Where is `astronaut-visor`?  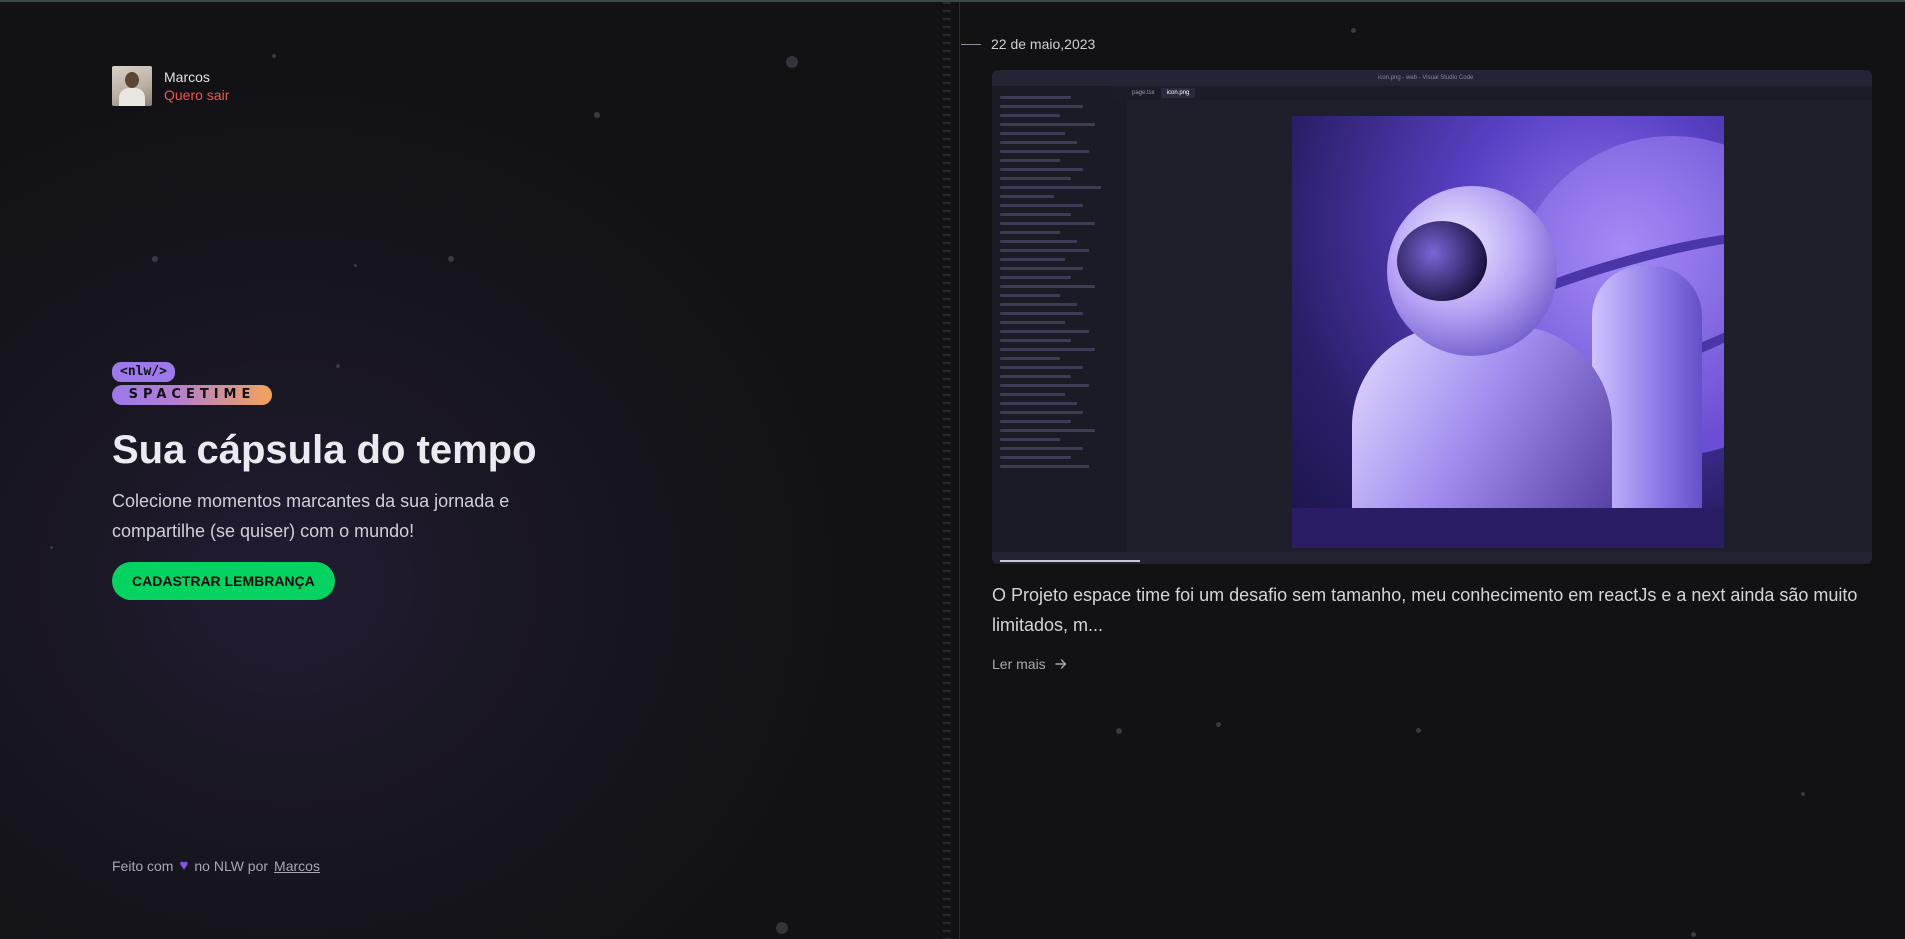
astronaut-visor is located at coordinates (1442, 261).